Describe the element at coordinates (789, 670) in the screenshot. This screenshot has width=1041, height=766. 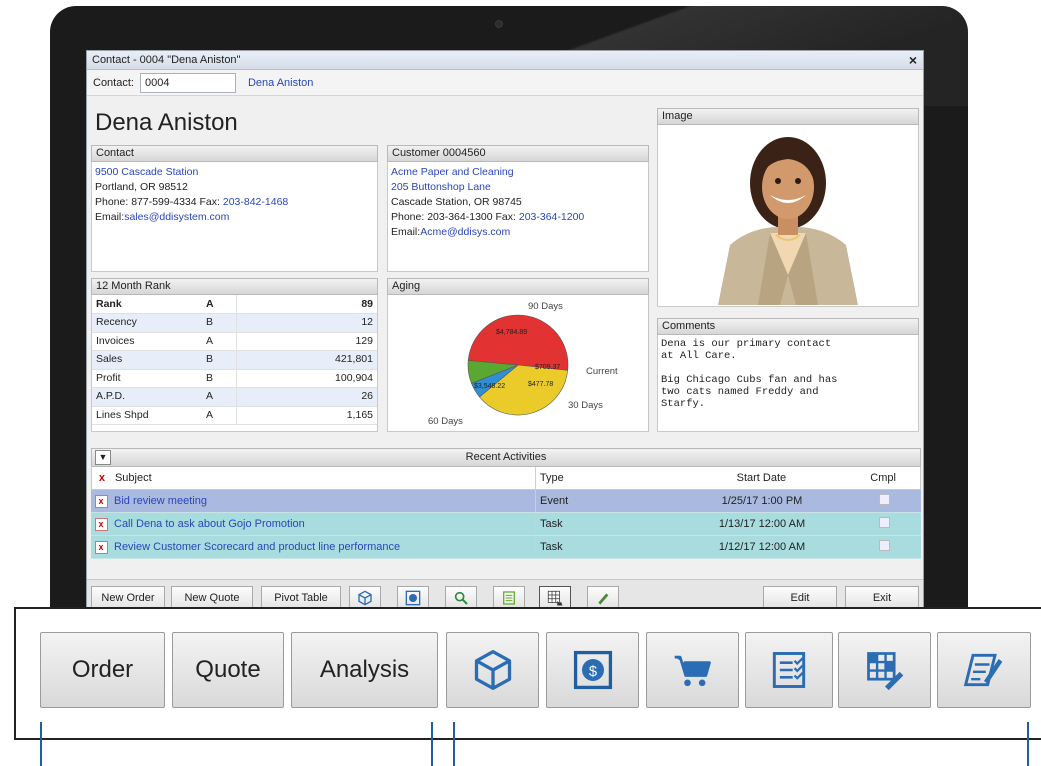
I see `checklist-icon` at that location.